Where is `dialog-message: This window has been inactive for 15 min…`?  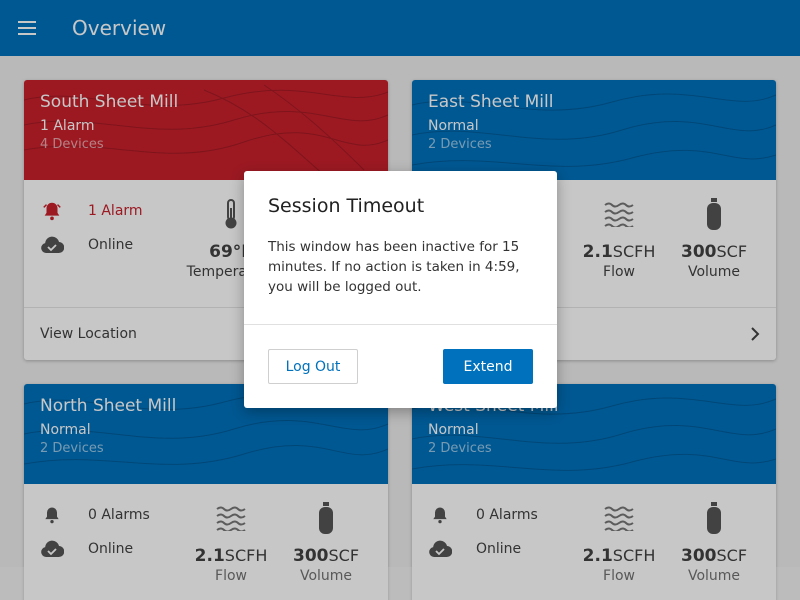 dialog-message: This window has been inactive for 15 min… is located at coordinates (394, 267).